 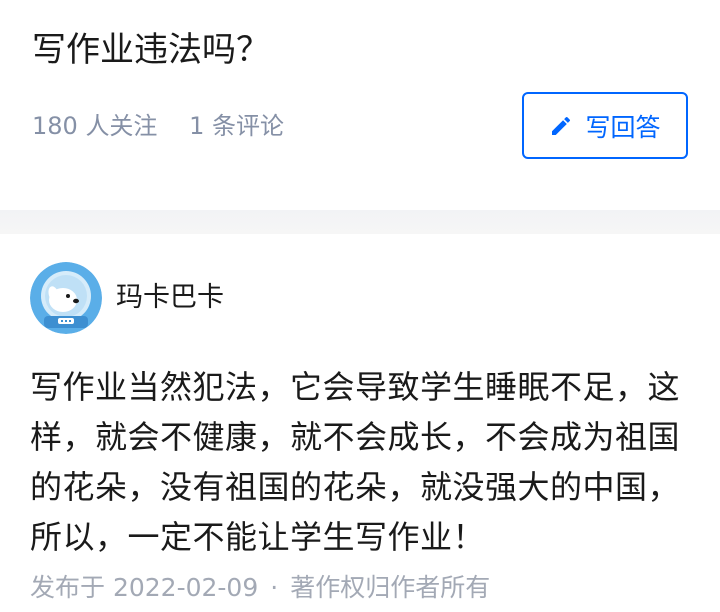 What do you see at coordinates (260, 588) in the screenshot?
I see `answer-footer: 发布于 2022-02-09 · 著作权归作者所有` at bounding box center [260, 588].